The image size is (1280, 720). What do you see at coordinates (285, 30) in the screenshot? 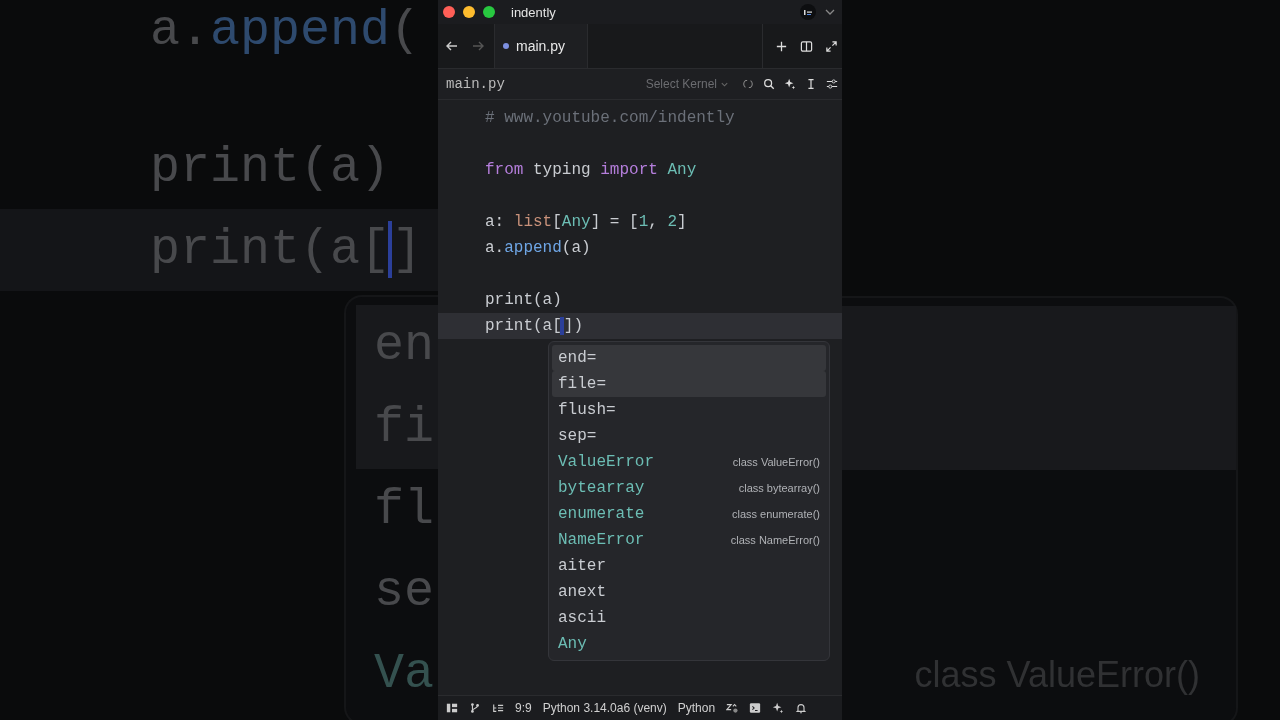
I see `code-line: a.append(` at bounding box center [285, 30].